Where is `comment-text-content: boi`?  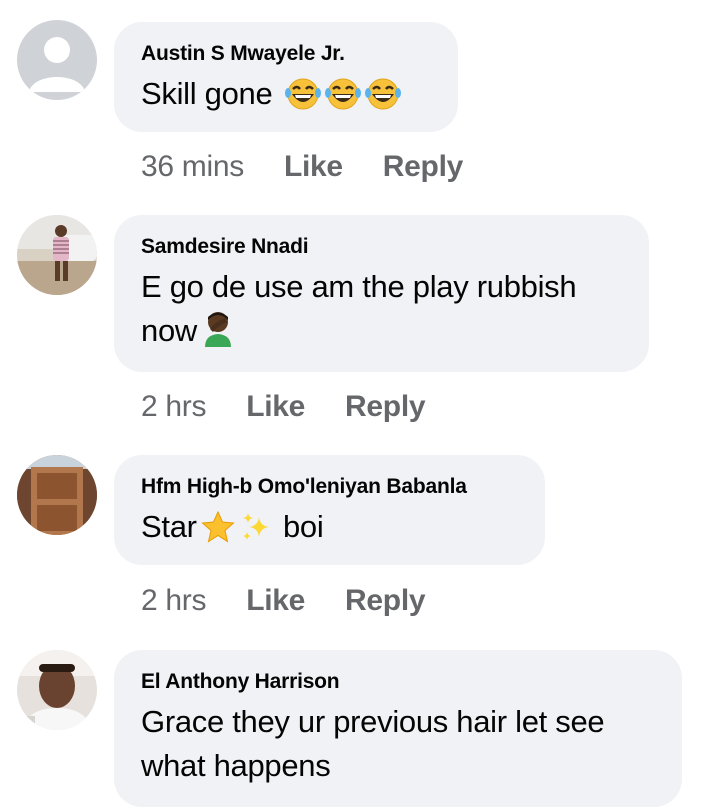
comment-text-content: boi is located at coordinates (303, 526).